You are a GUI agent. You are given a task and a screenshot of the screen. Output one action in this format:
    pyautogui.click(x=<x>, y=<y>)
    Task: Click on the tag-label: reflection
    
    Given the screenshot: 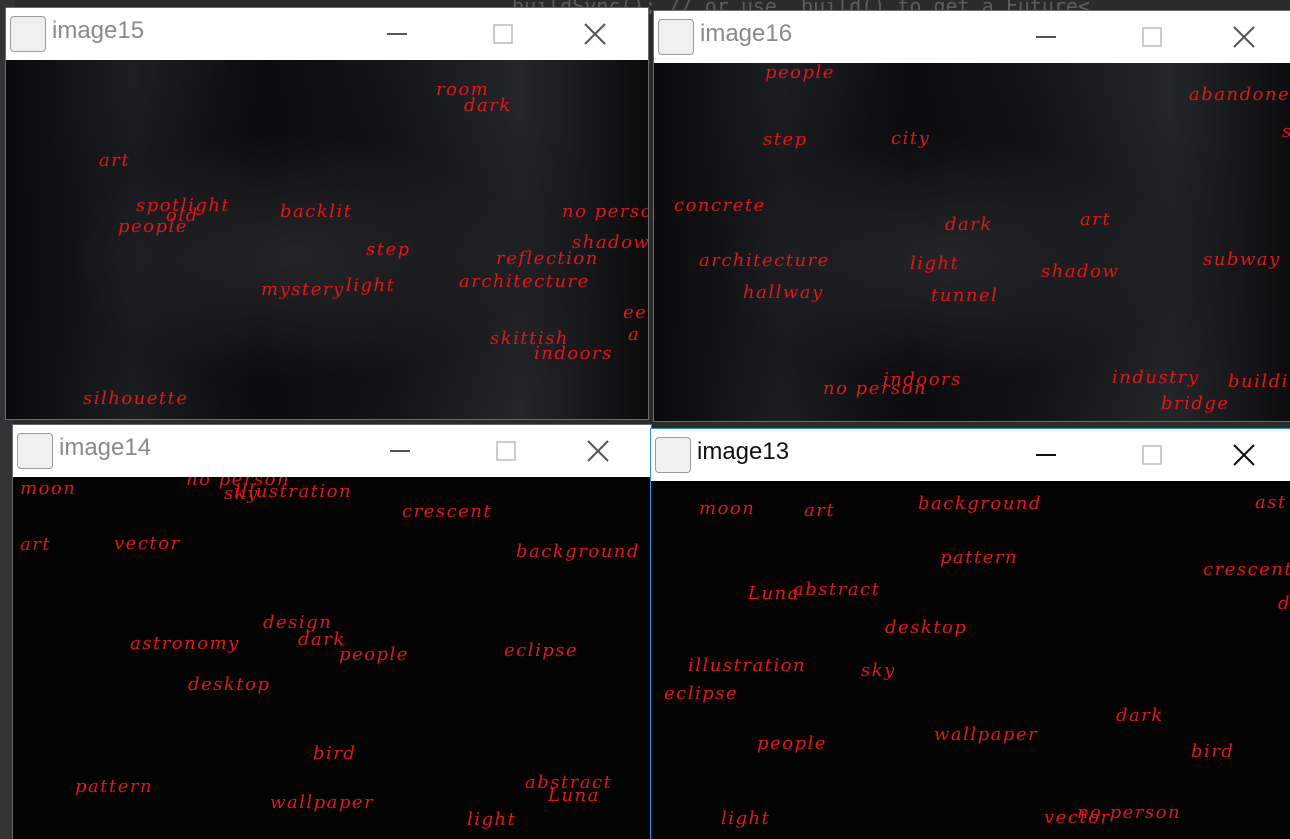 What is the action you would take?
    pyautogui.click(x=547, y=258)
    